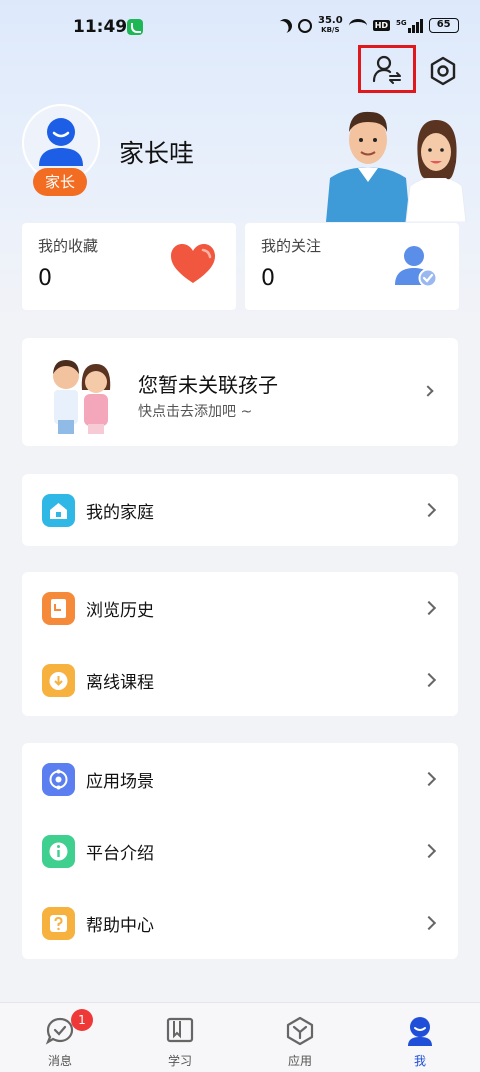 The width and height of the screenshot is (480, 1072). I want to click on switch-identity-button, so click(387, 69).